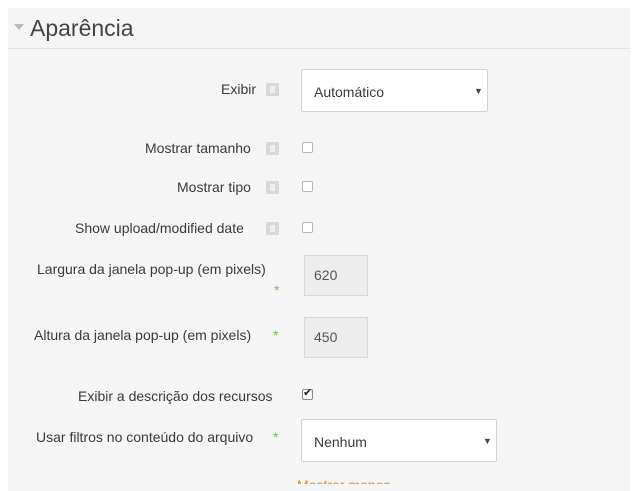 The height and width of the screenshot is (491, 639). Describe the element at coordinates (214, 187) in the screenshot. I see `show-type-label: Mostrar tipo` at that location.